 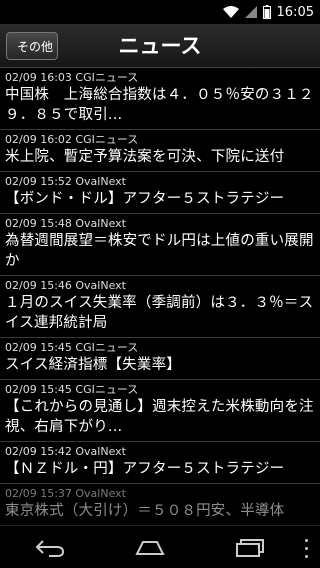 What do you see at coordinates (93, 365) in the screenshot?
I see `news-headline: スイス経済指標【失業率】` at bounding box center [93, 365].